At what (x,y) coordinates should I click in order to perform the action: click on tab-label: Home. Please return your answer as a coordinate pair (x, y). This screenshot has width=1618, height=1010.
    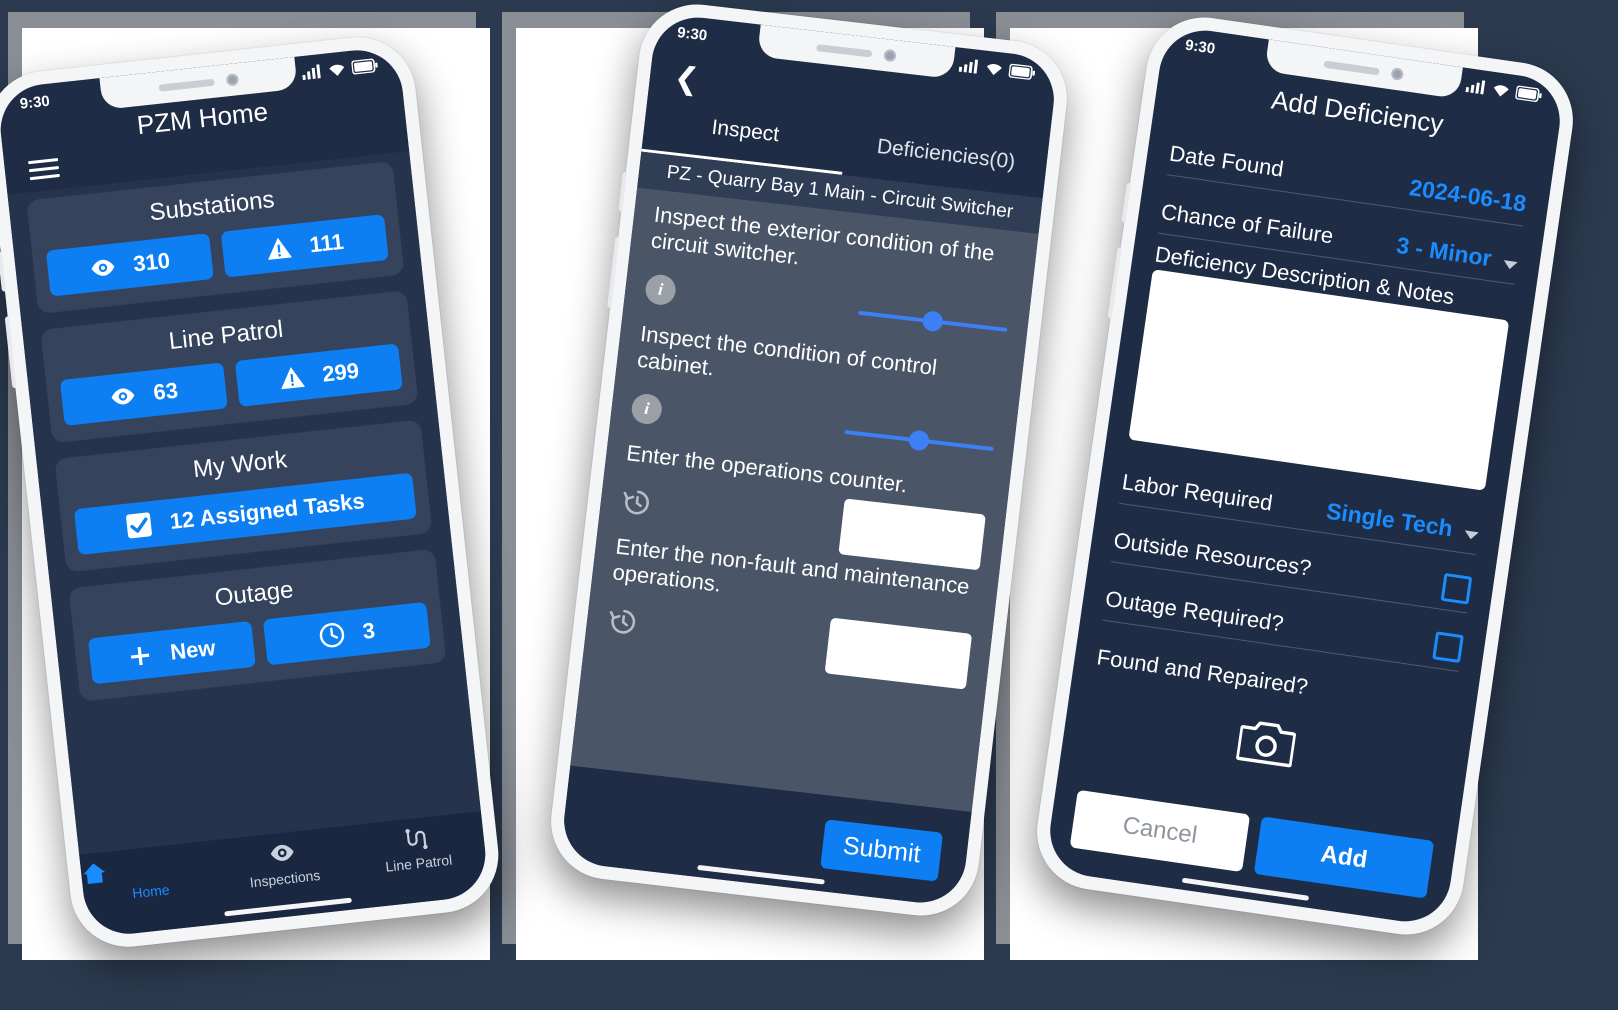
    Looking at the image, I should click on (151, 891).